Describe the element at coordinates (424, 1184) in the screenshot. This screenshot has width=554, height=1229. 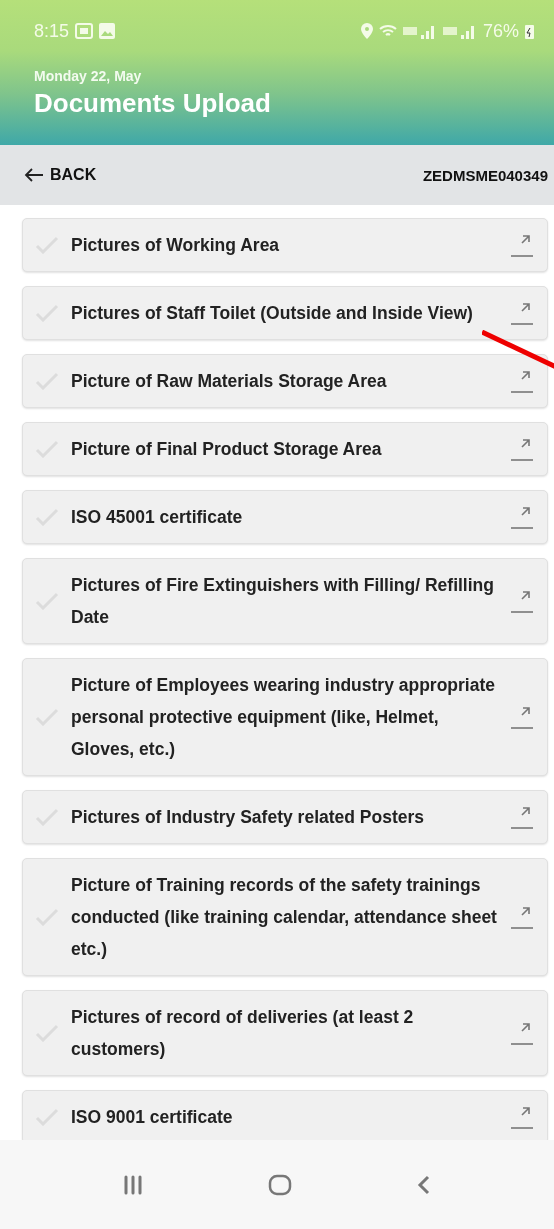
I see `back-nav-button` at that location.